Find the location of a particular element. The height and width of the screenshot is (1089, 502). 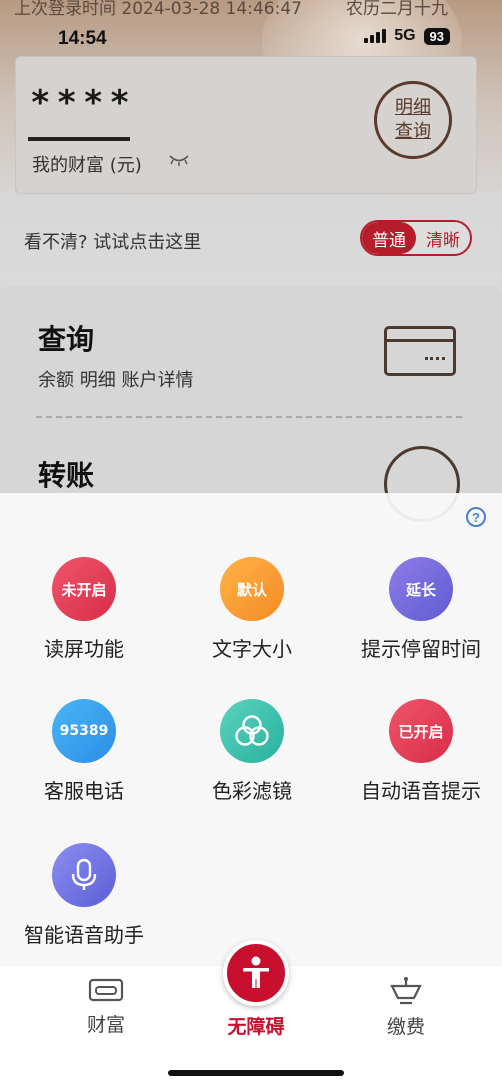

menu-item-query-title: 查询 is located at coordinates (66, 338).